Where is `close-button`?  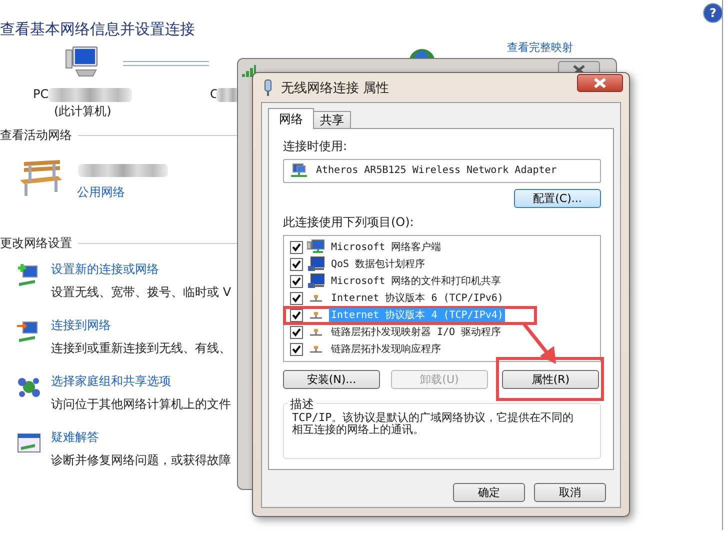
close-button is located at coordinates (600, 83).